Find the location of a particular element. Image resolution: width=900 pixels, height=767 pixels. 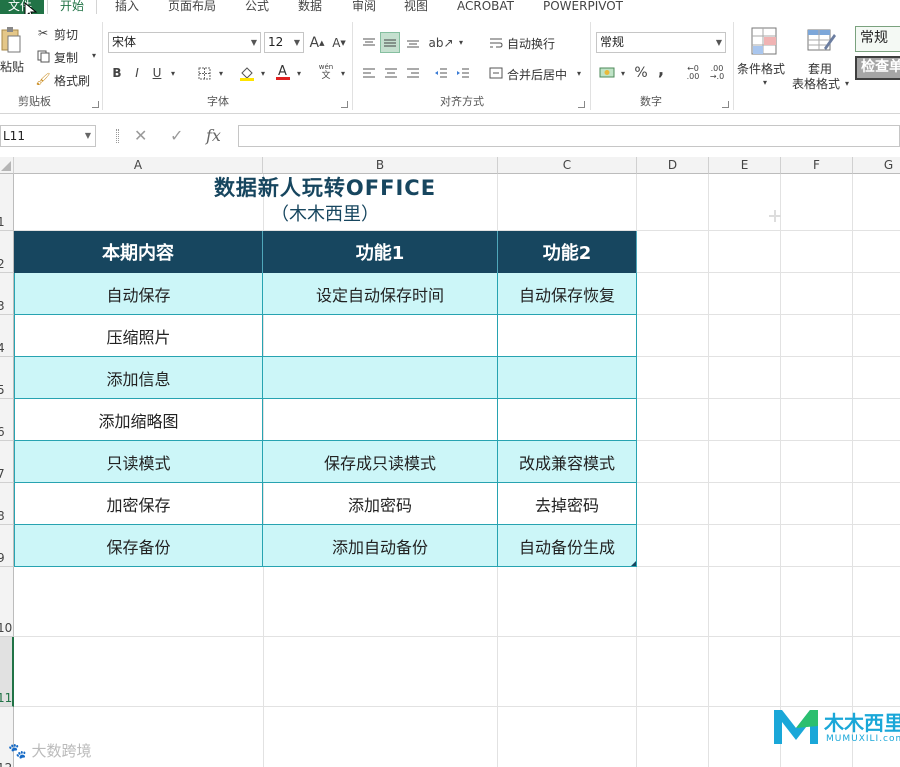

column-header-e: E is located at coordinates (745, 165).